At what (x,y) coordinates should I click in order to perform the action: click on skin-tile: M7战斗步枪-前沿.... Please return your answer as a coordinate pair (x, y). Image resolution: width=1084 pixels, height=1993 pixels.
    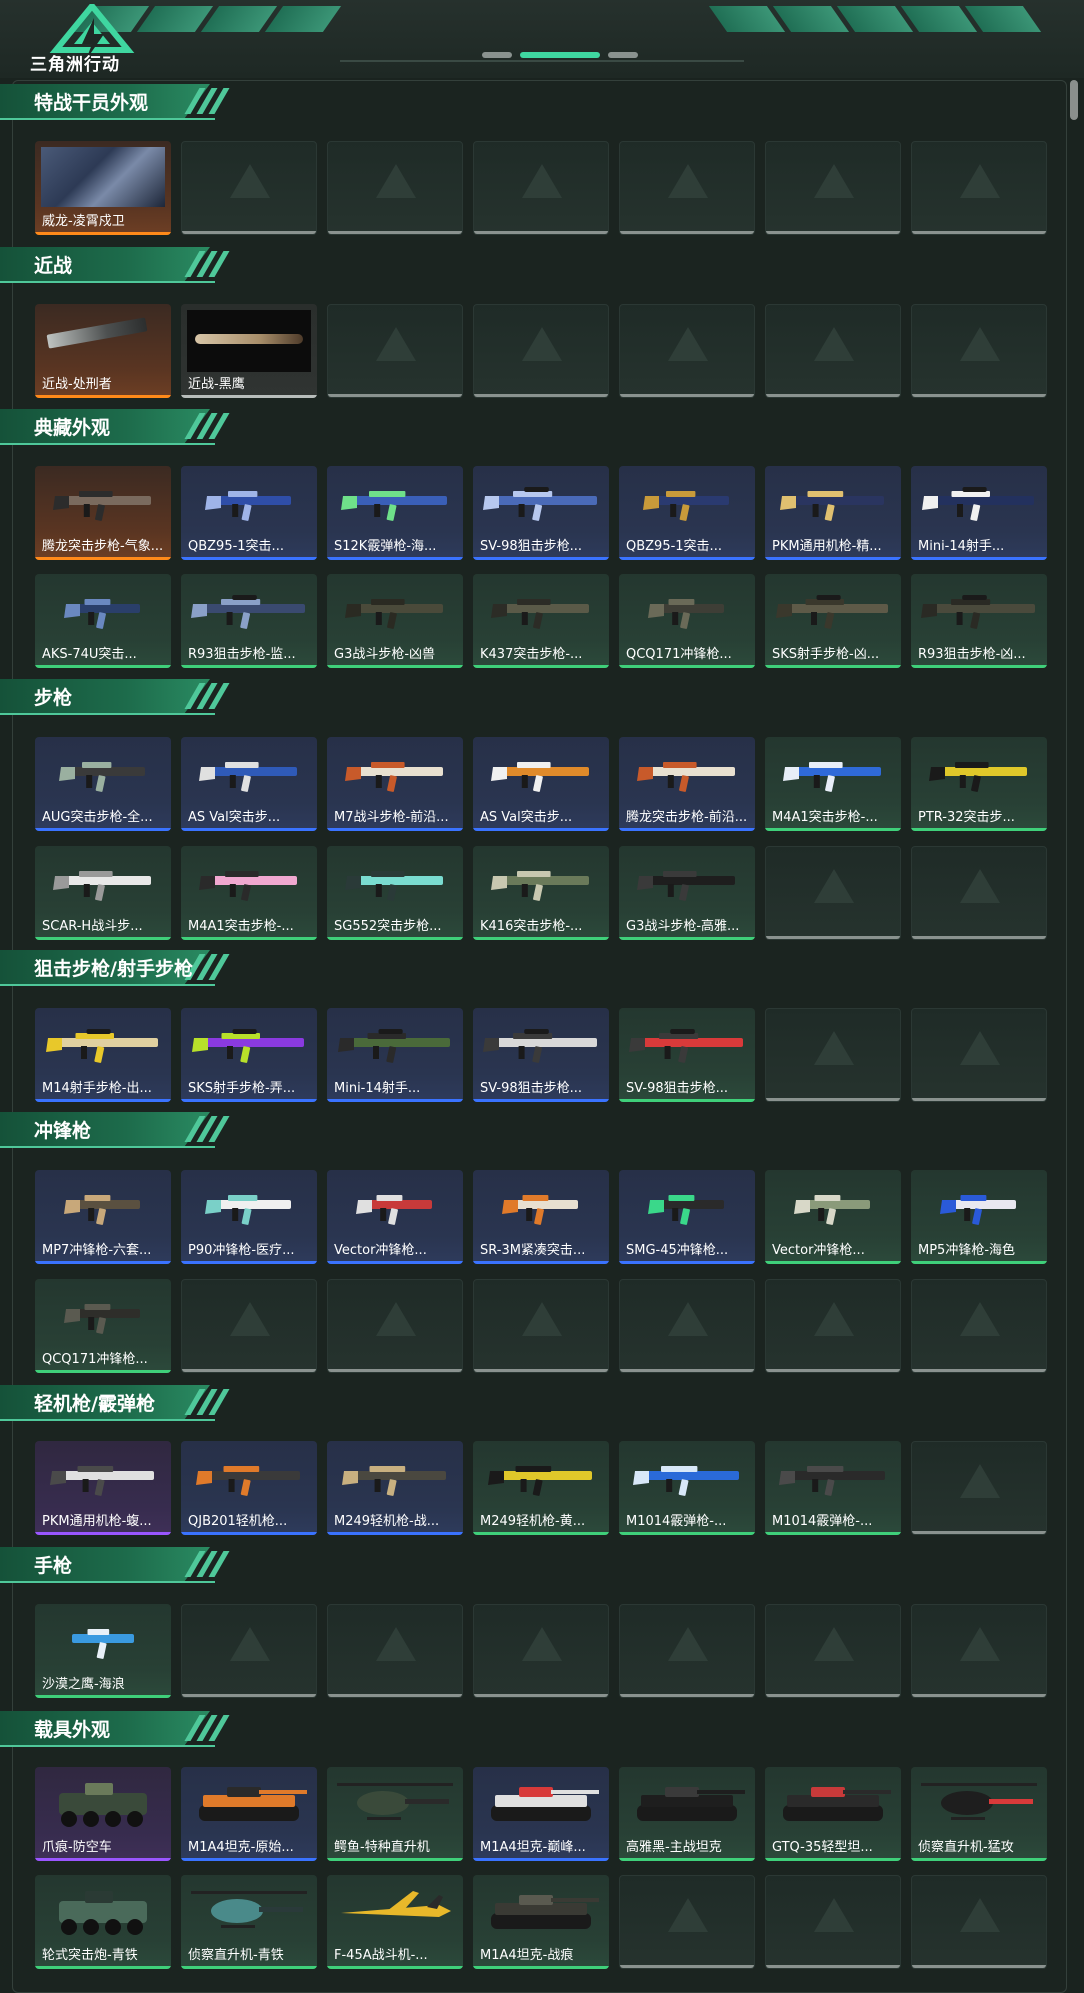
    Looking at the image, I should click on (395, 784).